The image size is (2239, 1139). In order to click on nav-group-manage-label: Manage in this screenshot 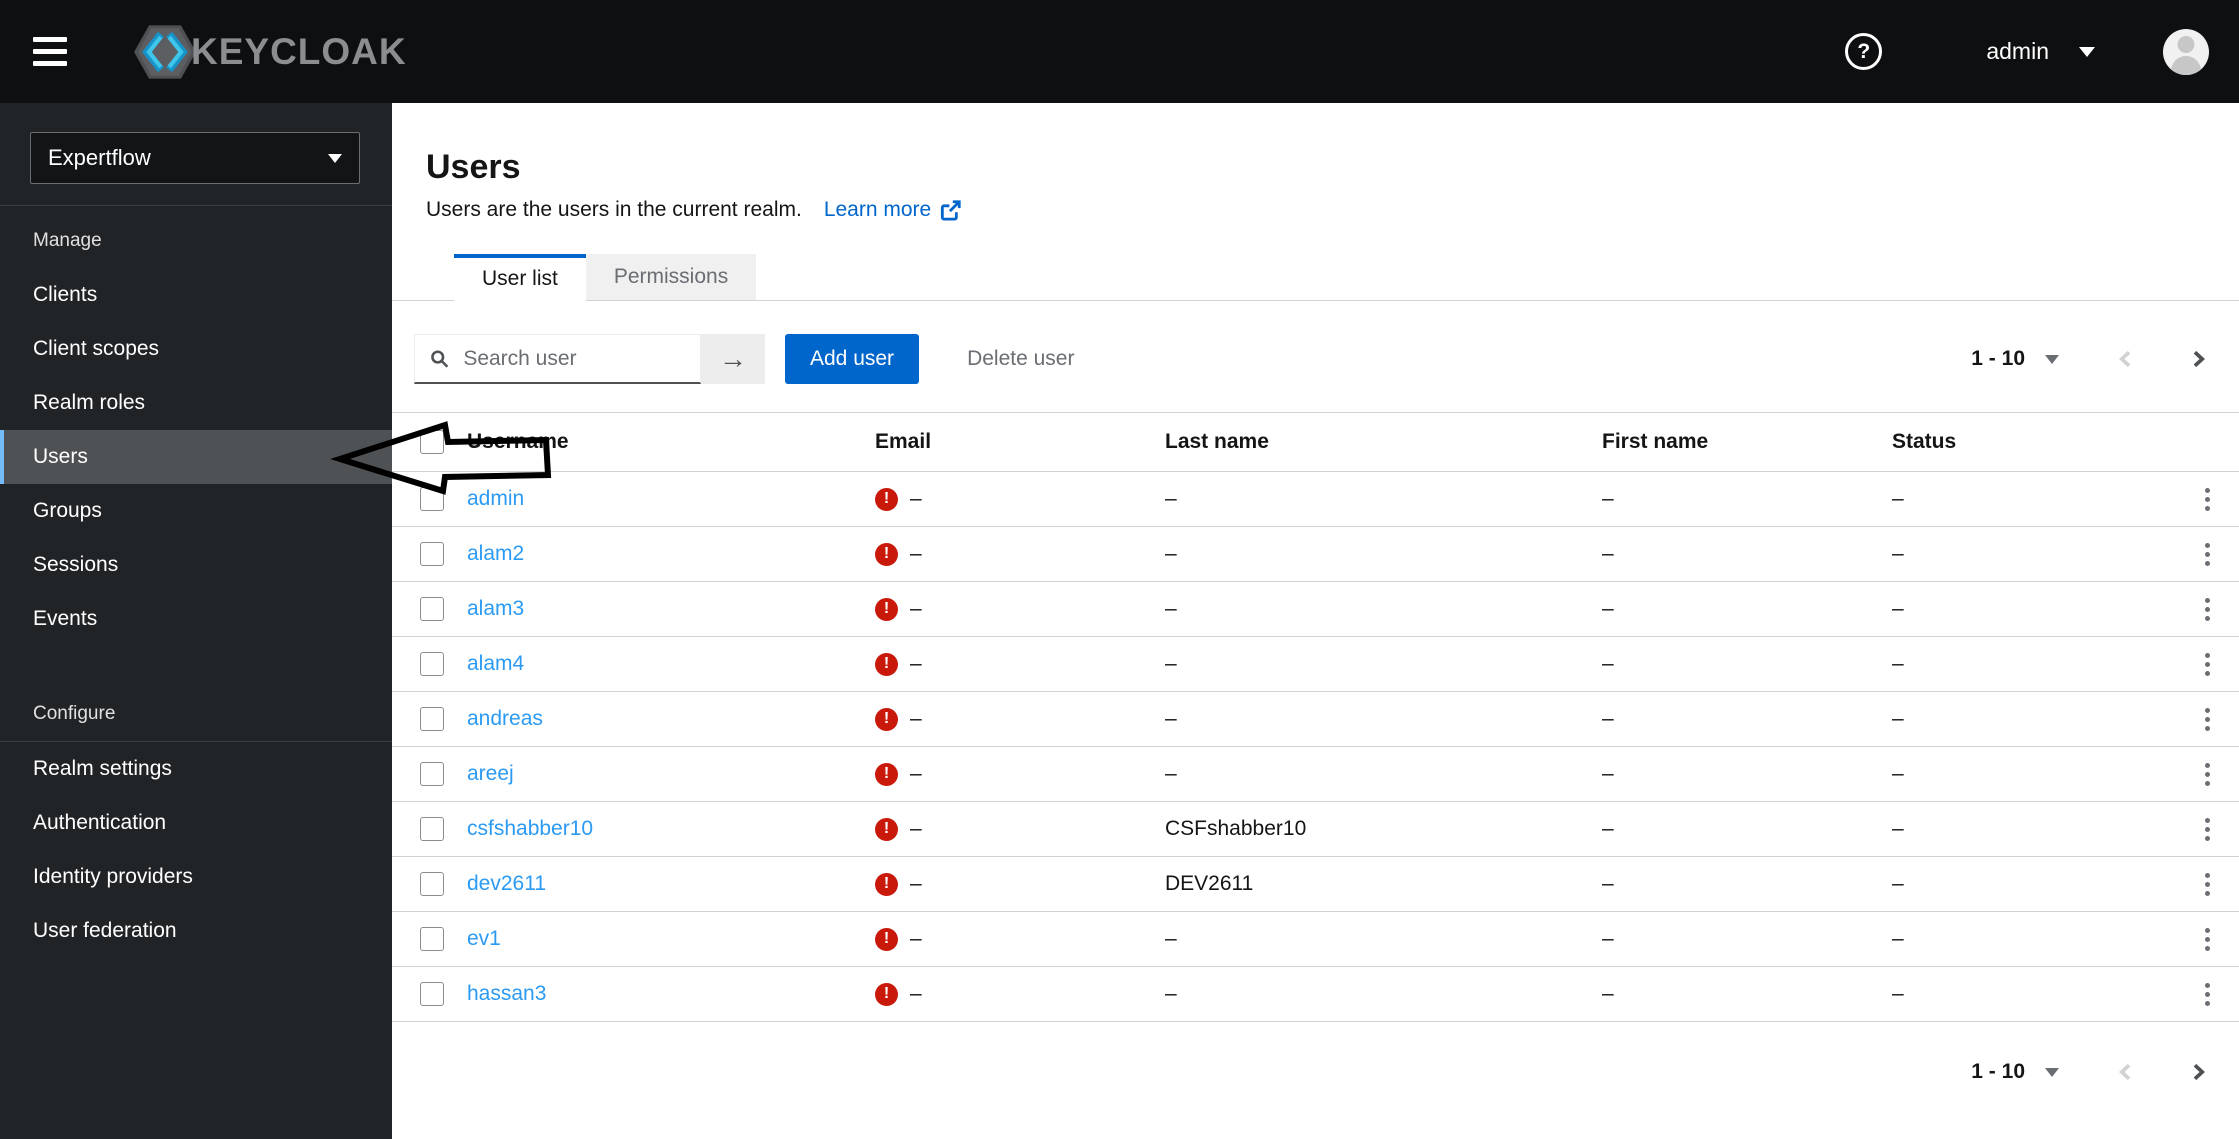, I will do `click(67, 240)`.